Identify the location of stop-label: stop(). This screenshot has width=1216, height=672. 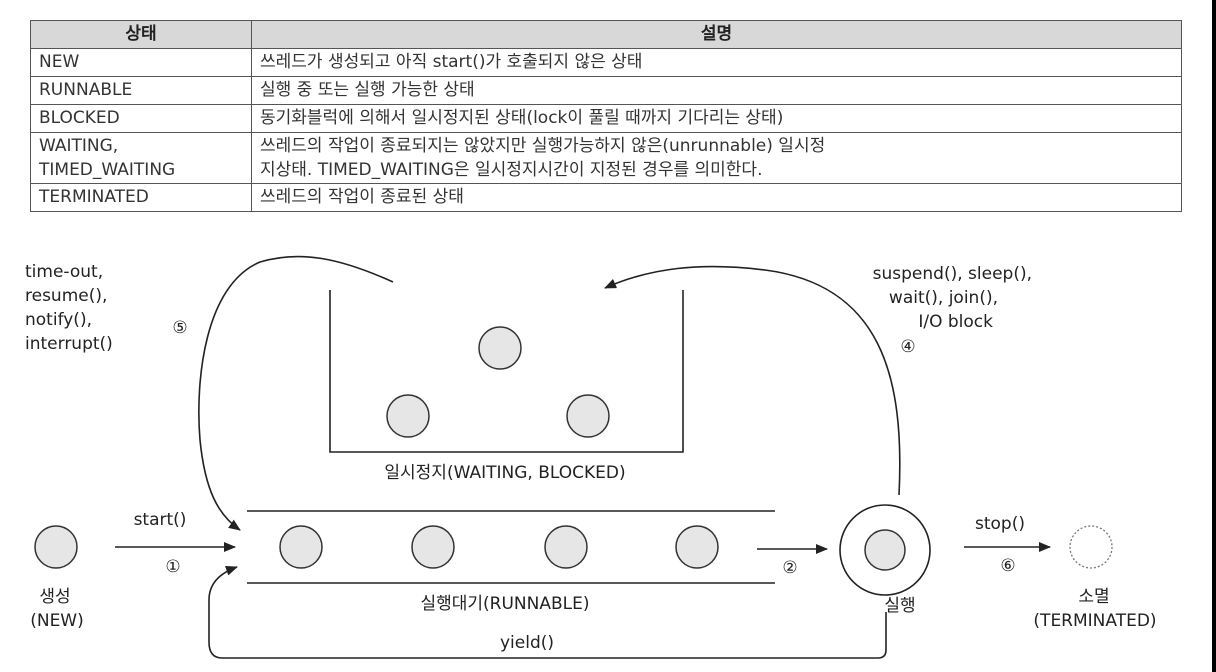
(1000, 524).